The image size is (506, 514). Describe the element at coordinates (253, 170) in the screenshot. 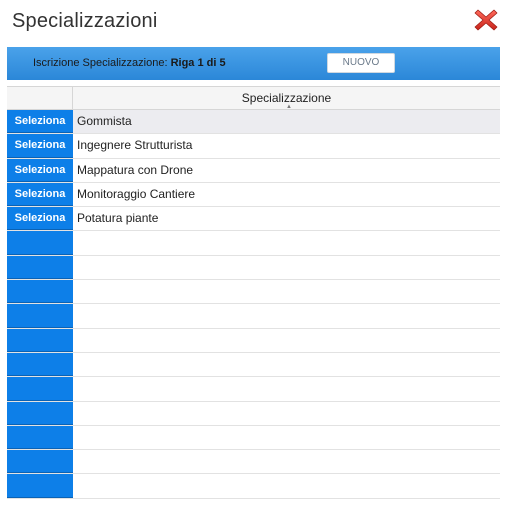

I see `table-row: Seleziona Mappatura con Drone` at that location.